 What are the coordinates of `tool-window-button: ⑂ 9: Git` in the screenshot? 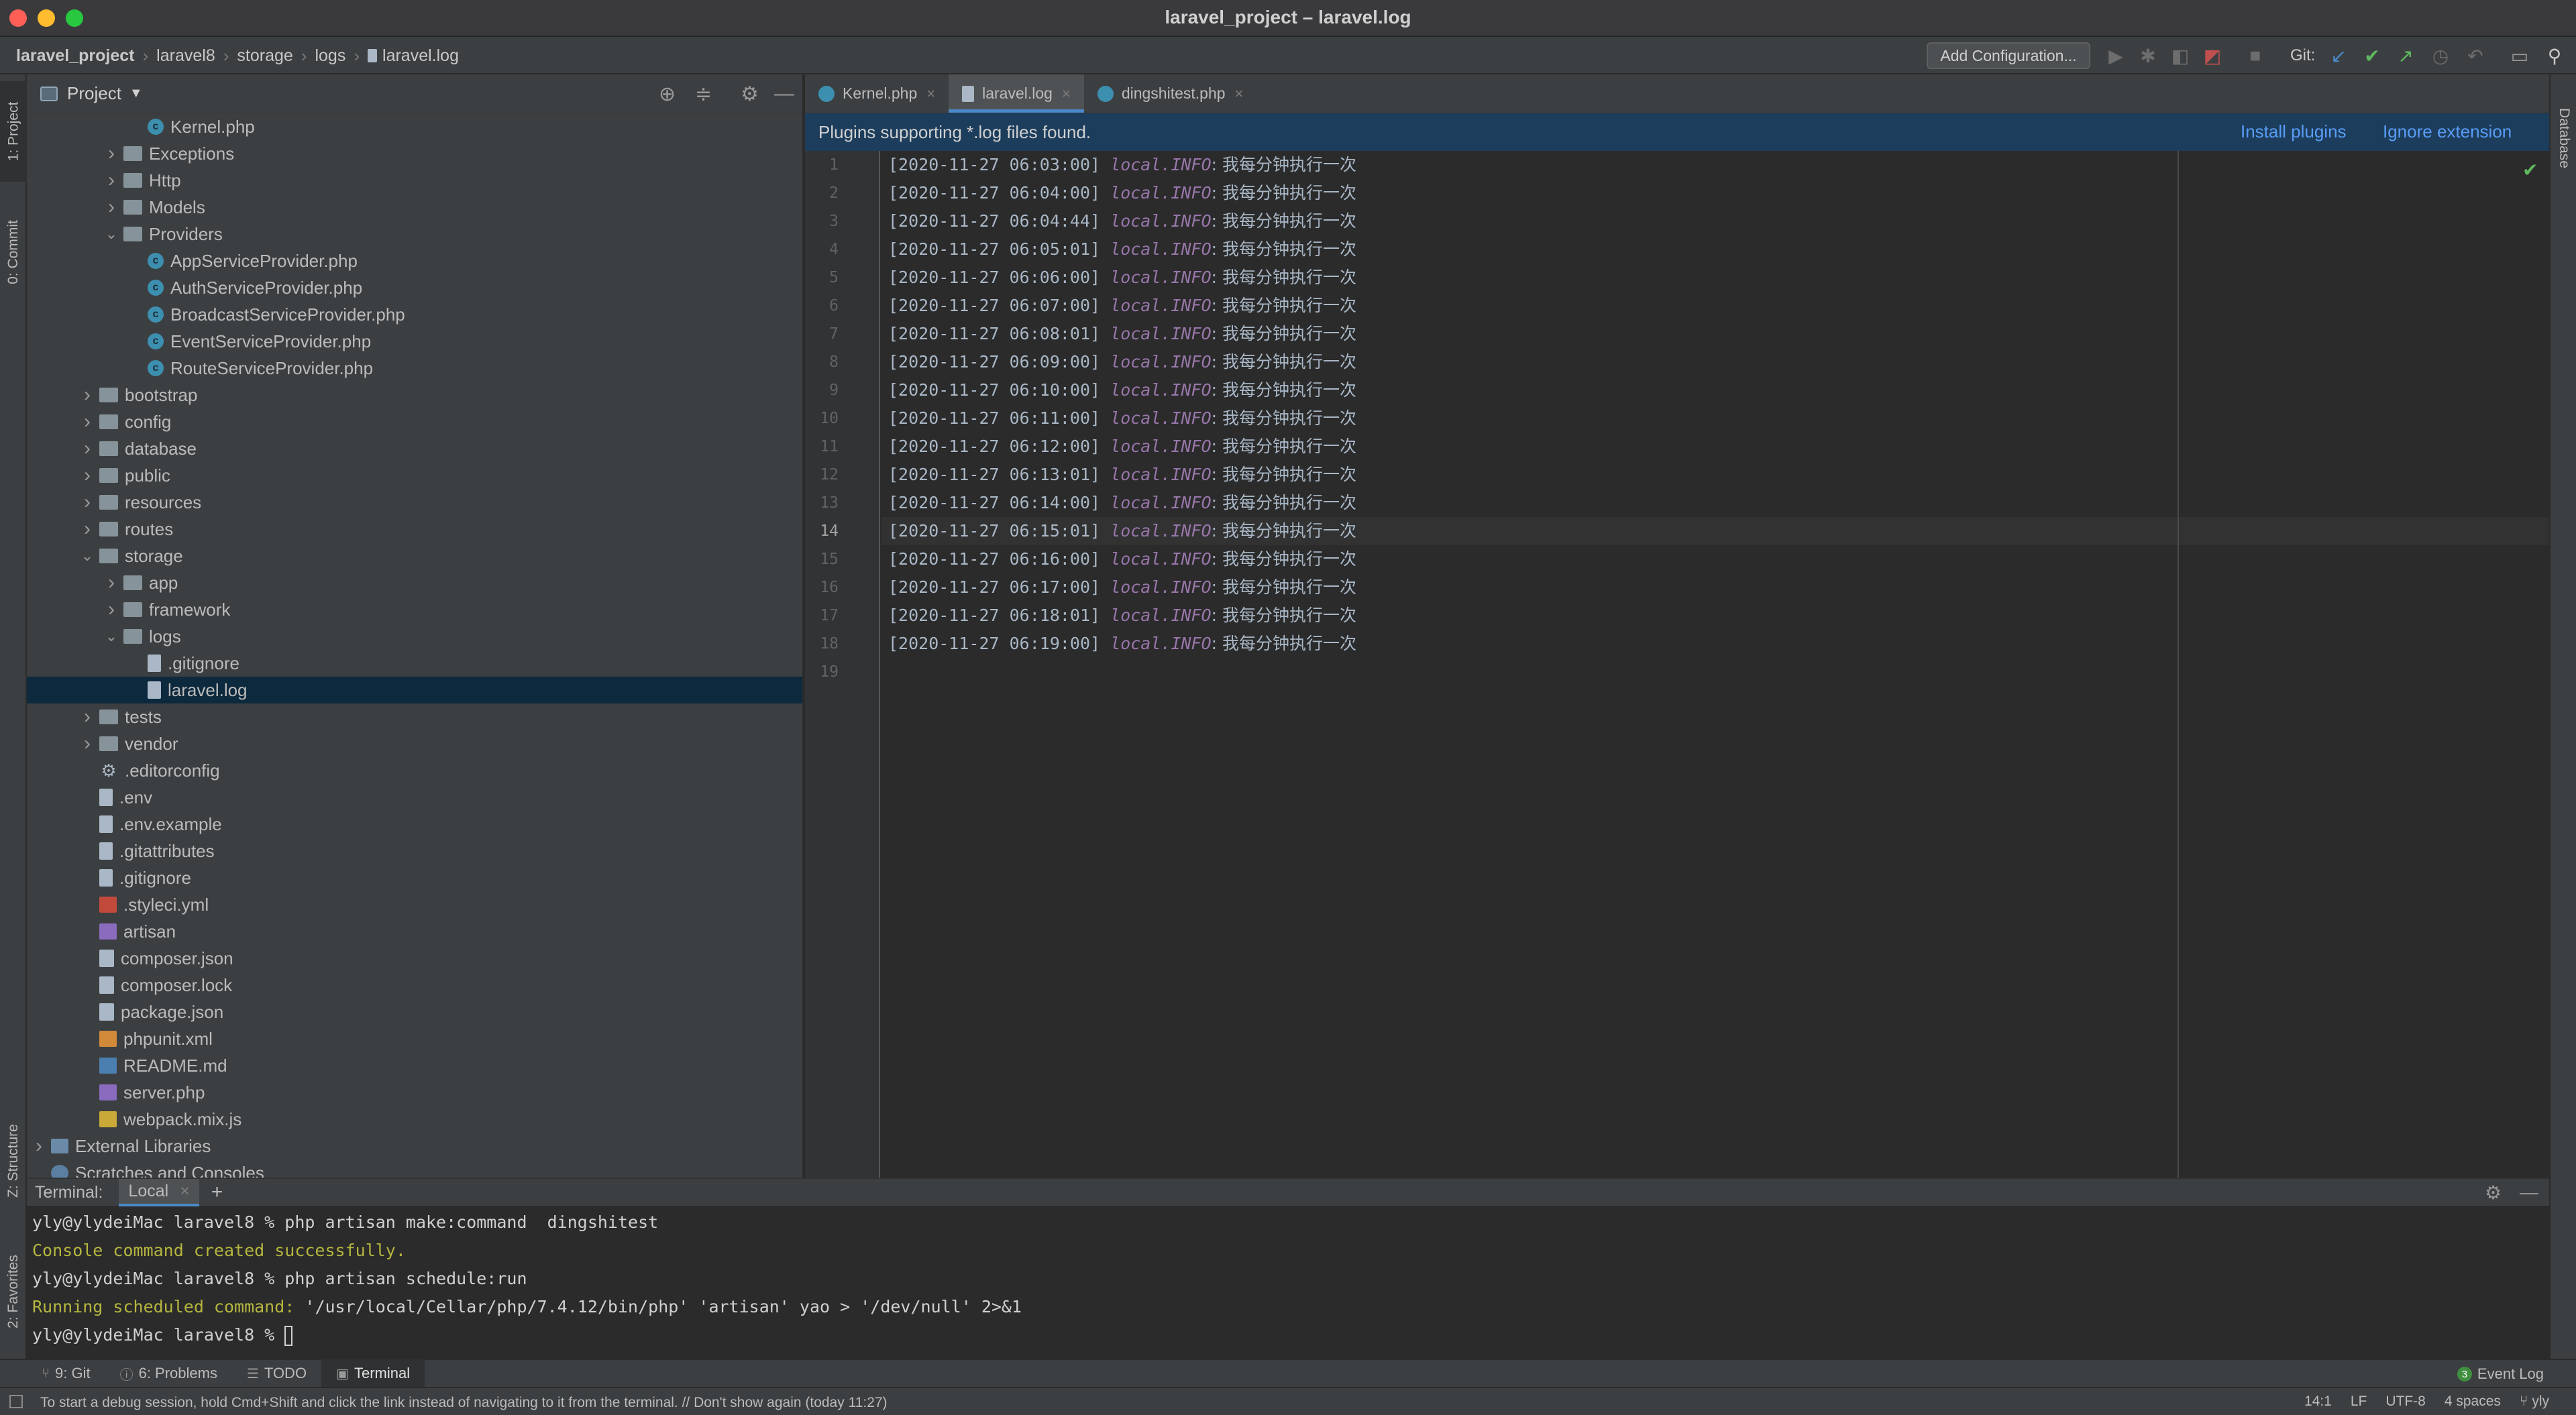 It's located at (66, 1373).